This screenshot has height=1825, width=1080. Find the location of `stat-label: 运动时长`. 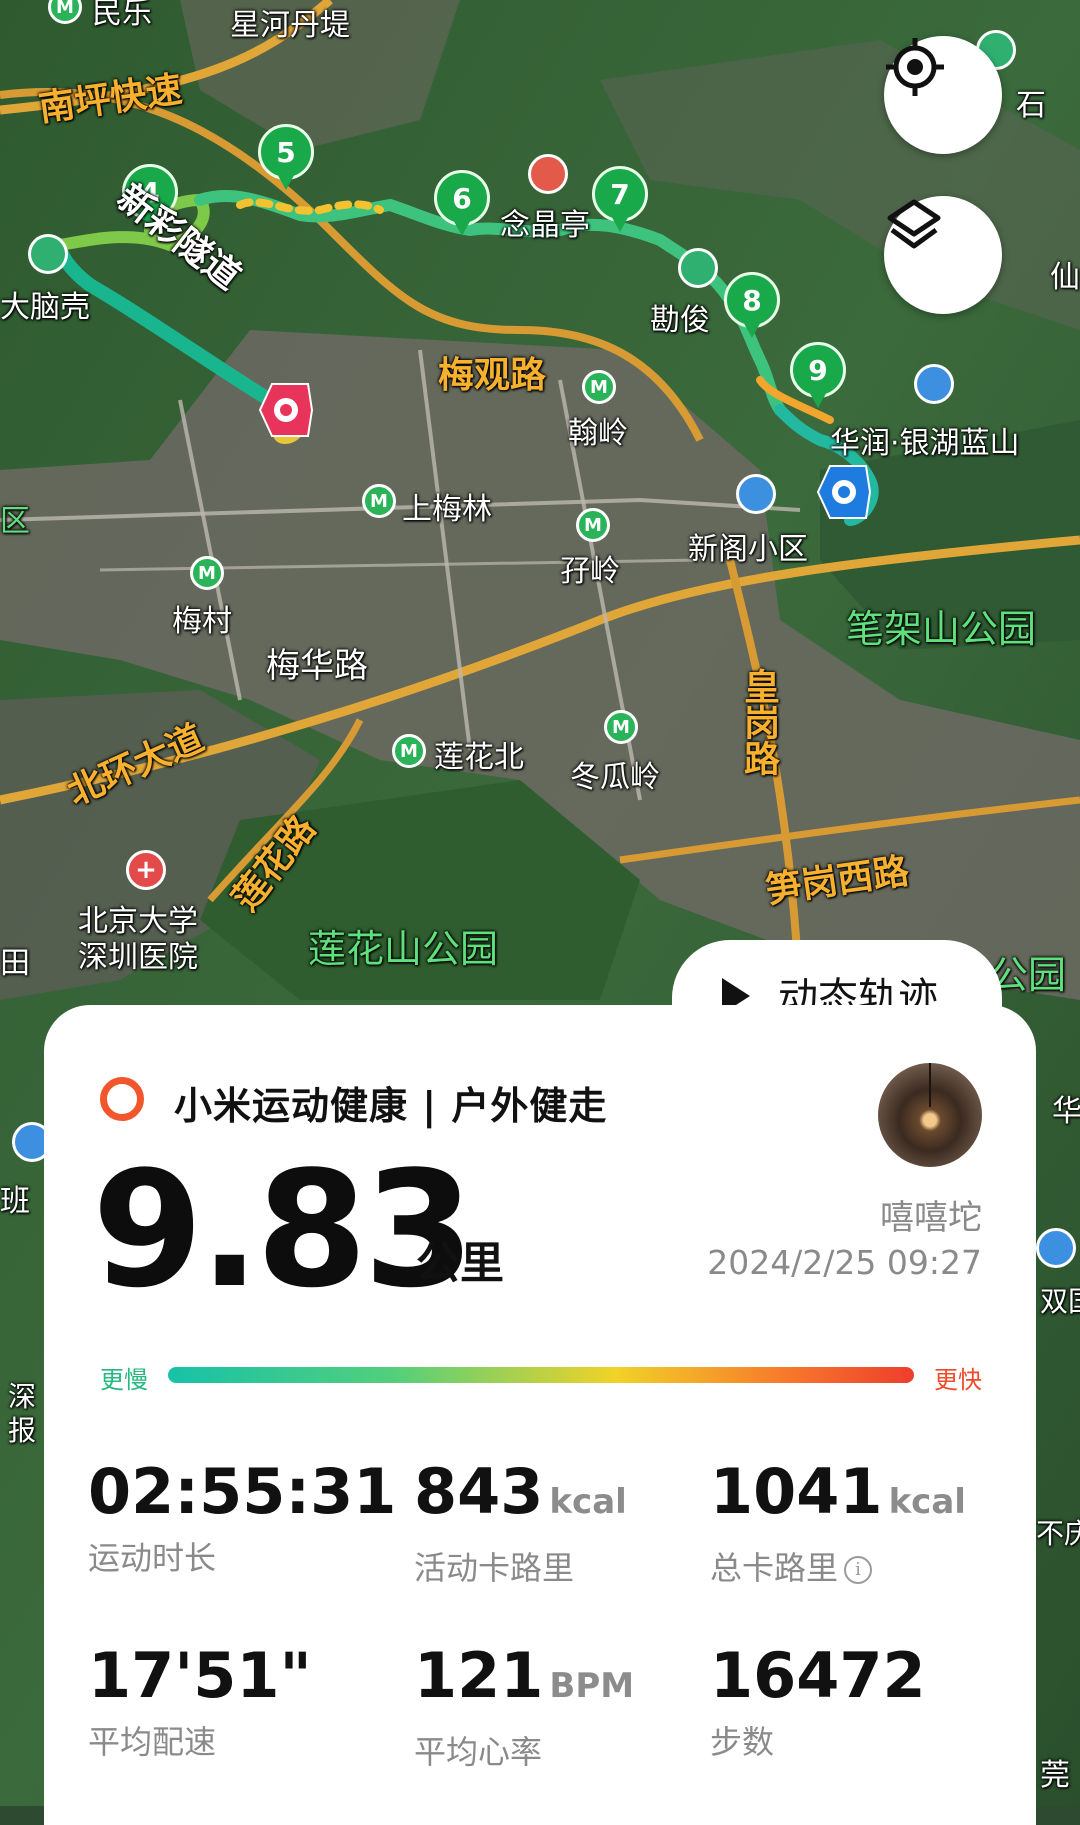

stat-label: 运动时长 is located at coordinates (152, 1558).